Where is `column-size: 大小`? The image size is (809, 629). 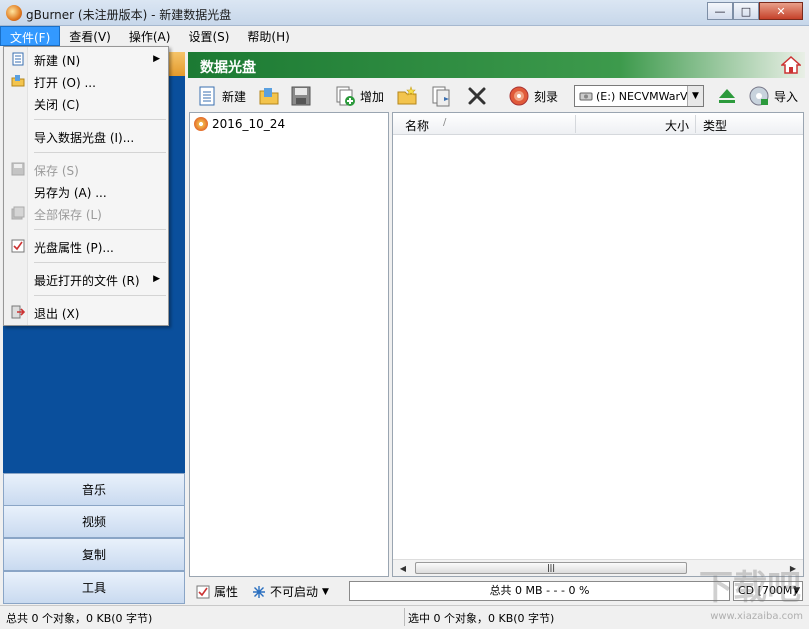
column-size: 大小 is located at coordinates (677, 125).